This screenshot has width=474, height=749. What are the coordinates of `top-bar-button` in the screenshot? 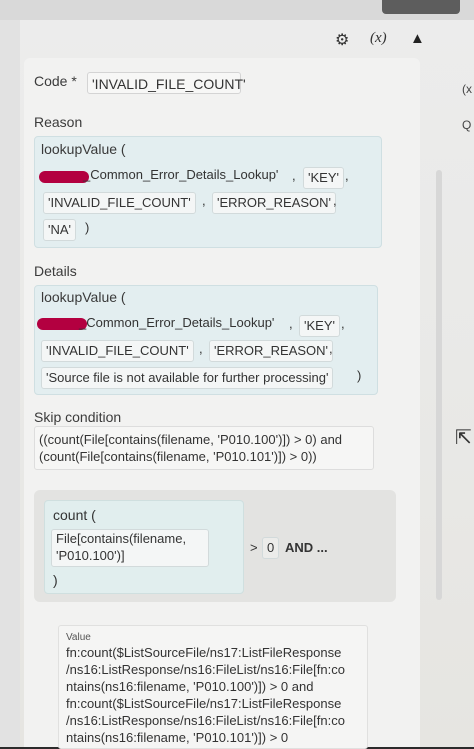 It's located at (421, 7).